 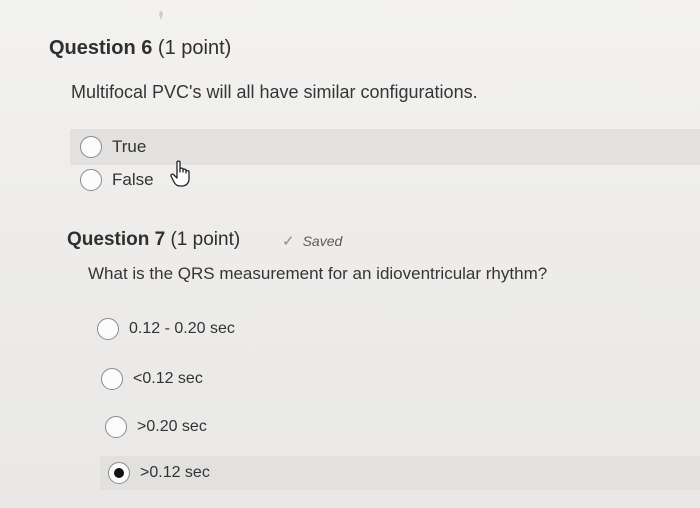 I want to click on hand-pointer-icon, so click(x=180, y=173).